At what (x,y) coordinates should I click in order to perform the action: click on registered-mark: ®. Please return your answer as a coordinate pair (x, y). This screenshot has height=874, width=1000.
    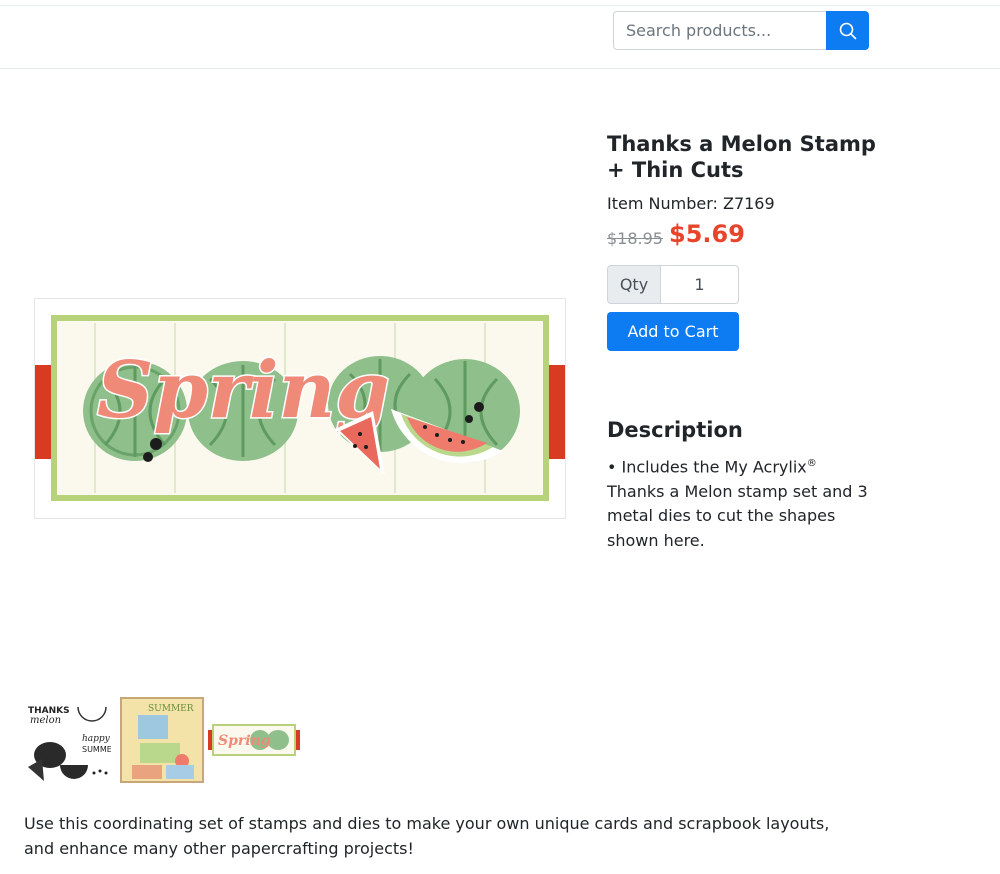
    Looking at the image, I should click on (811, 463).